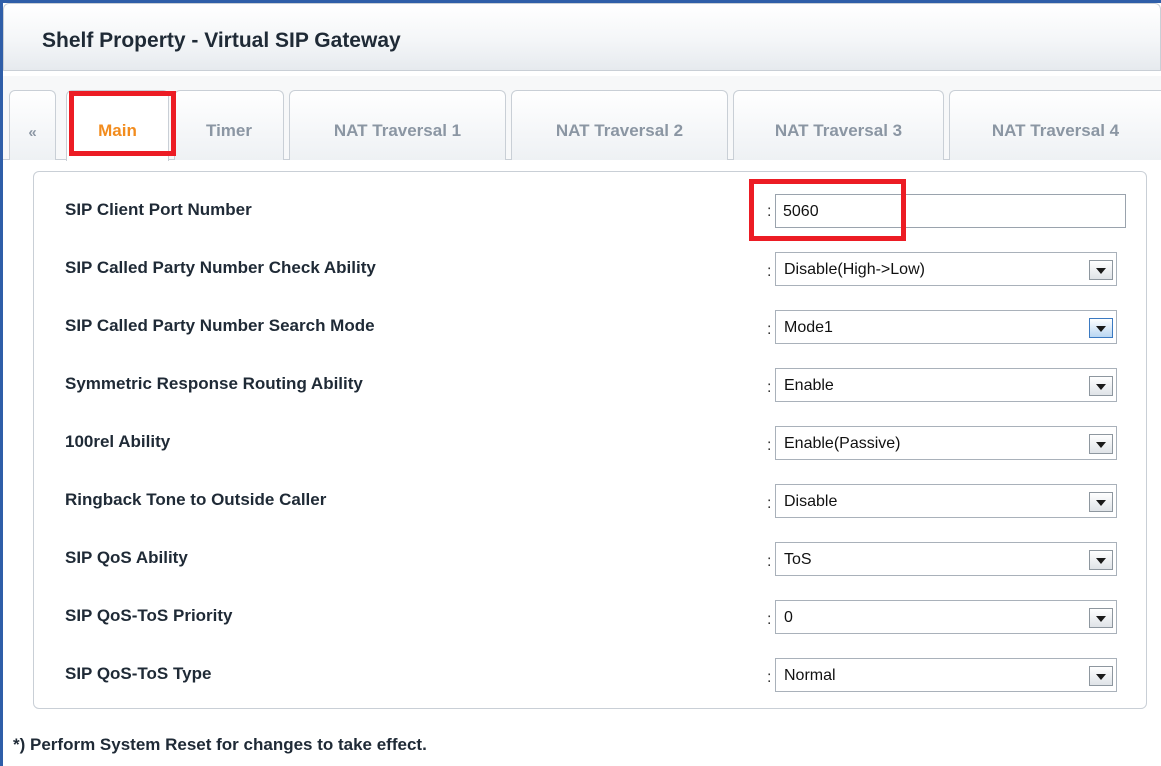  Describe the element at coordinates (946, 675) in the screenshot. I see `sip-qos-tos-type-select: Normal` at that location.